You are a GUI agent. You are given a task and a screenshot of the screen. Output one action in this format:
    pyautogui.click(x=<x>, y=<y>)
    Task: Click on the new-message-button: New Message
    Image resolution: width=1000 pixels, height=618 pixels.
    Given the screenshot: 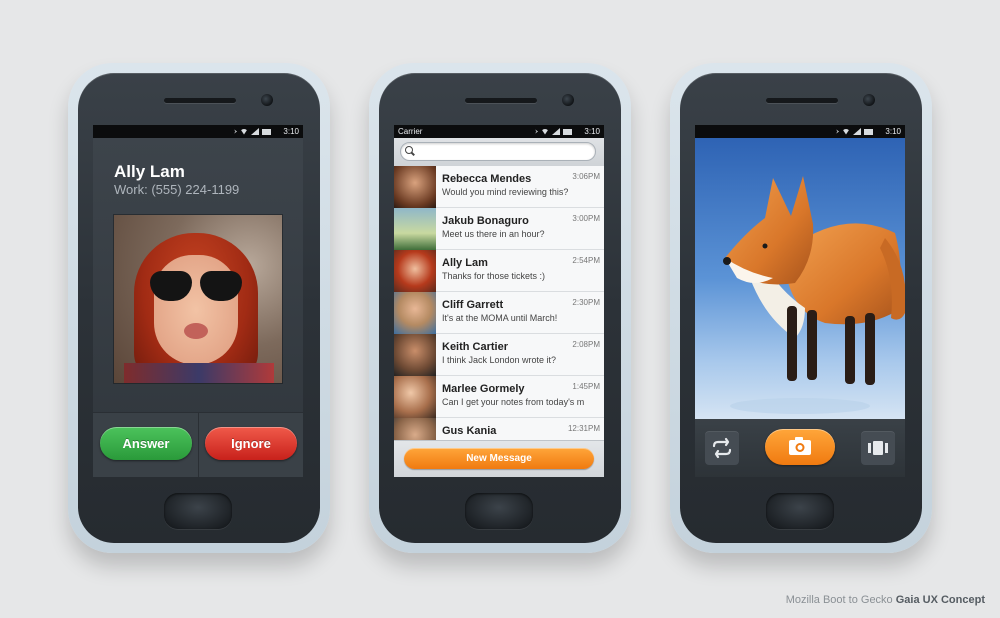 What is the action you would take?
    pyautogui.click(x=499, y=458)
    